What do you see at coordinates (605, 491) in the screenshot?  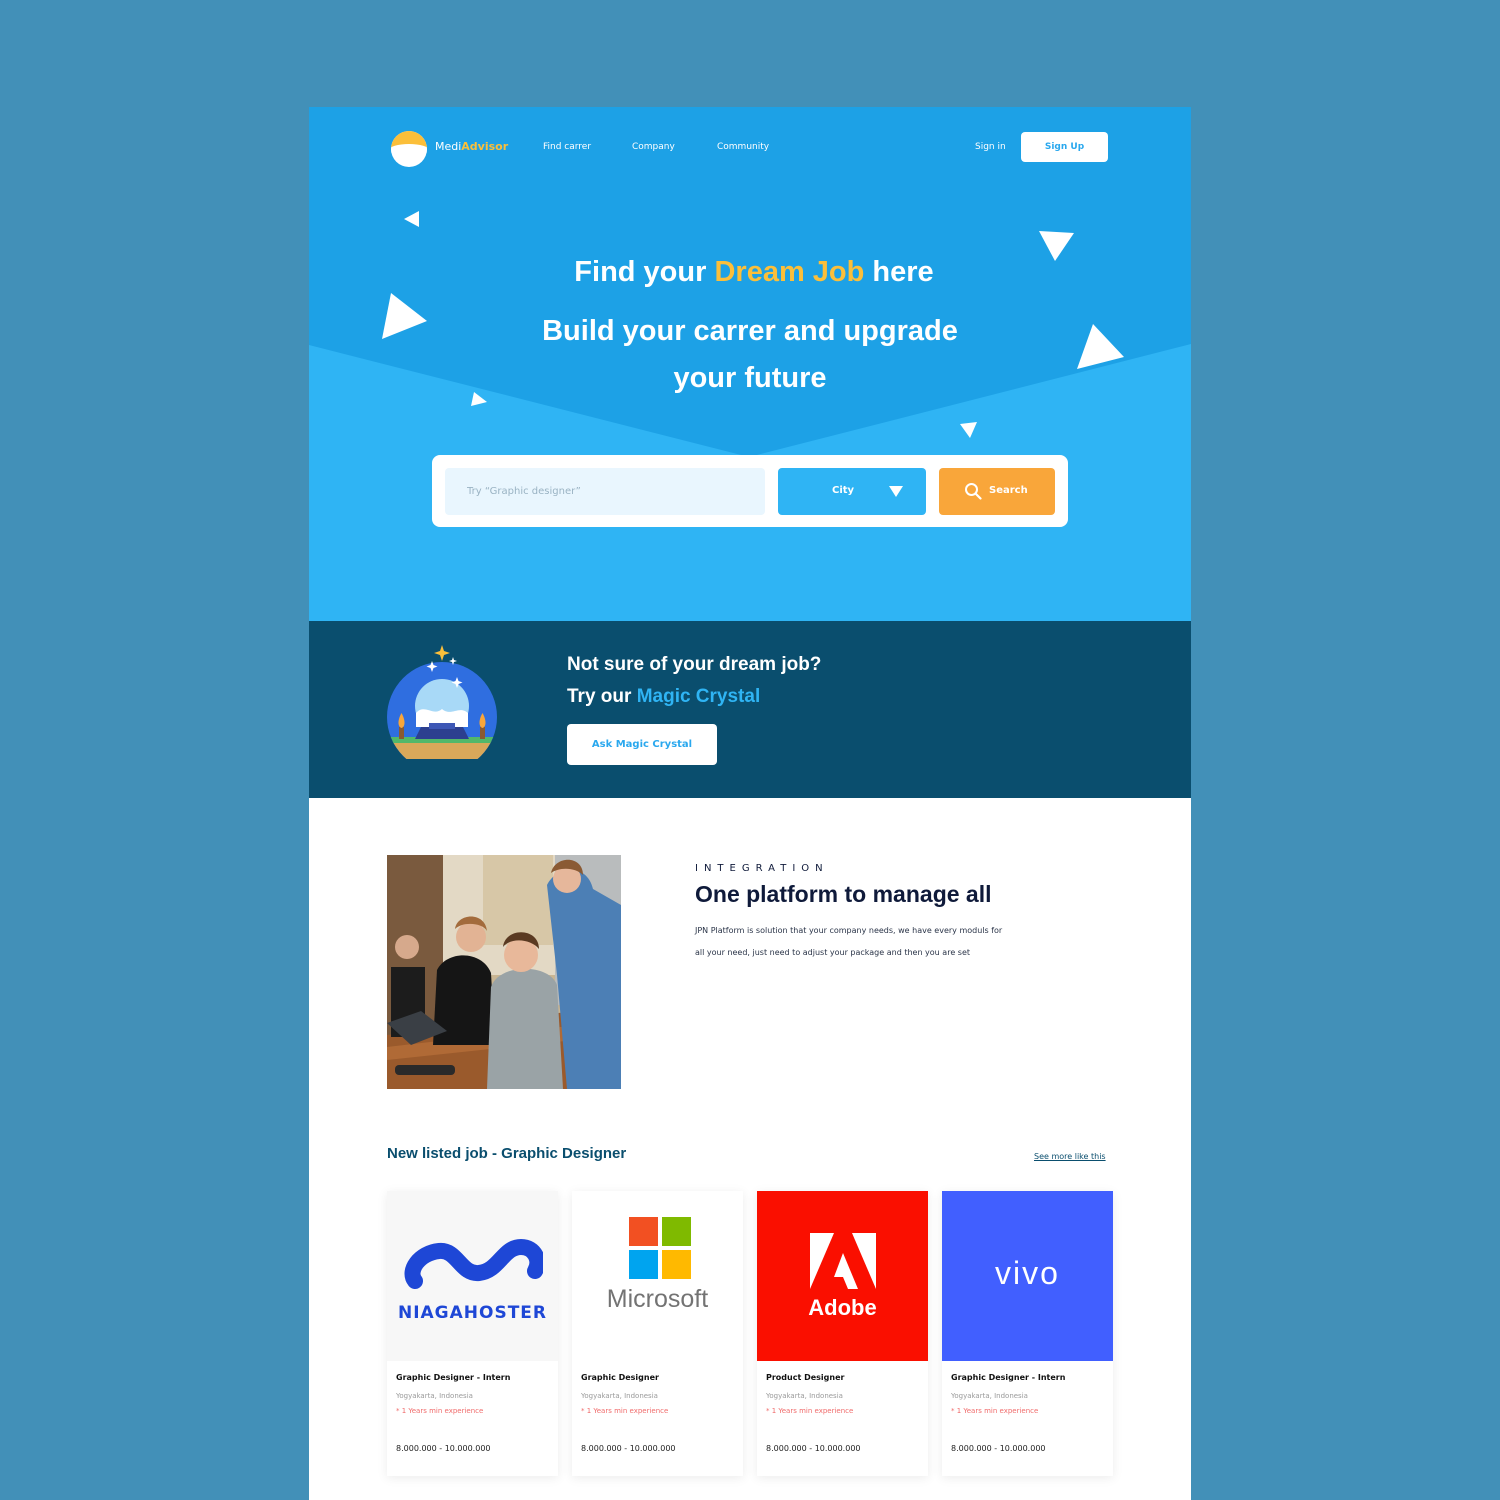 I see `job-search-input` at bounding box center [605, 491].